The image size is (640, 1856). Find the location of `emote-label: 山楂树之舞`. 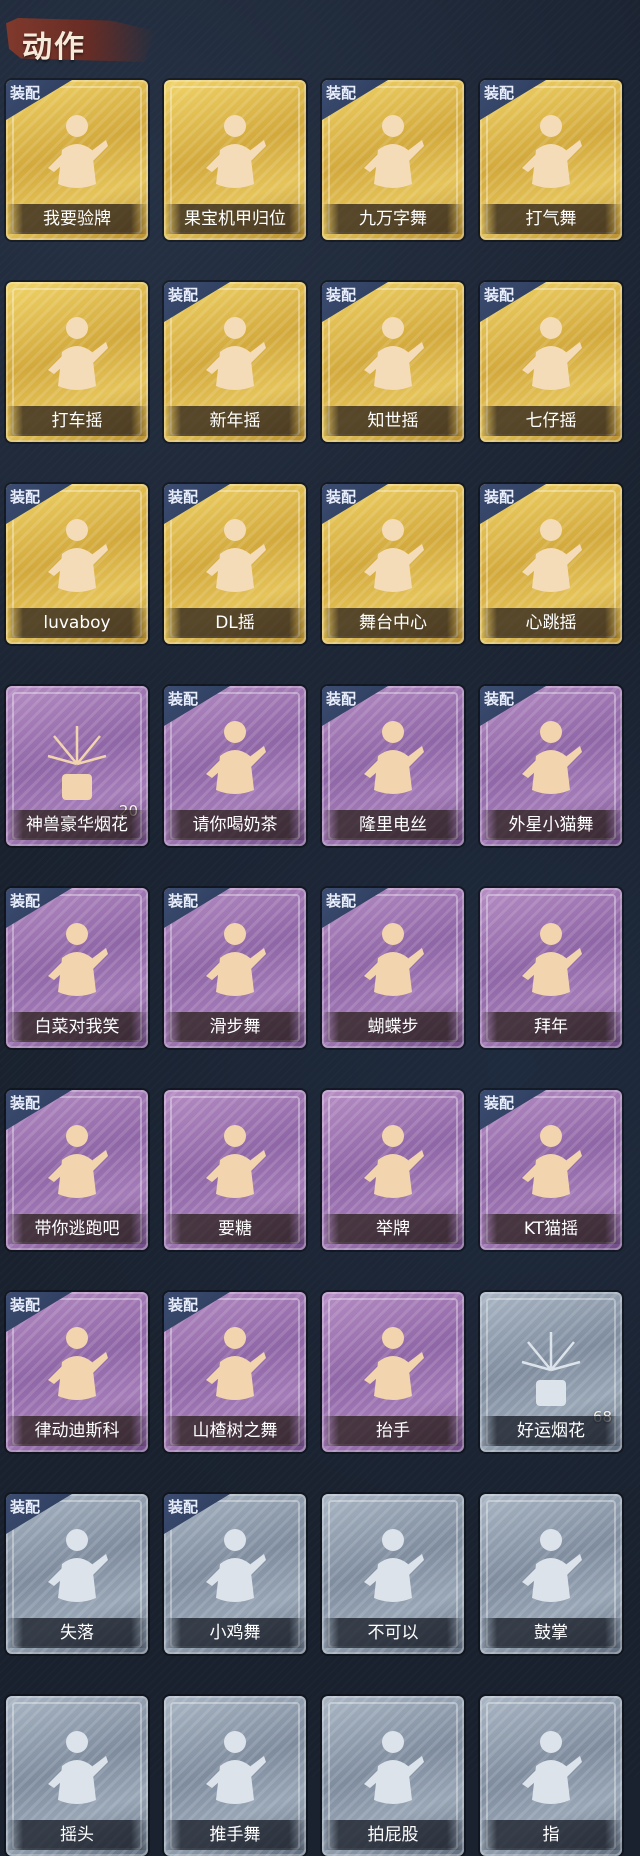

emote-label: 山楂树之舞 is located at coordinates (235, 1431).